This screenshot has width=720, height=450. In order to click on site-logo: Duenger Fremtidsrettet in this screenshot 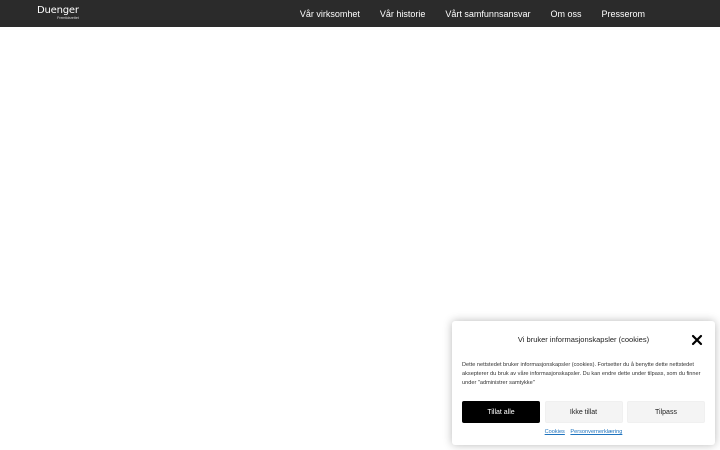, I will do `click(58, 13)`.